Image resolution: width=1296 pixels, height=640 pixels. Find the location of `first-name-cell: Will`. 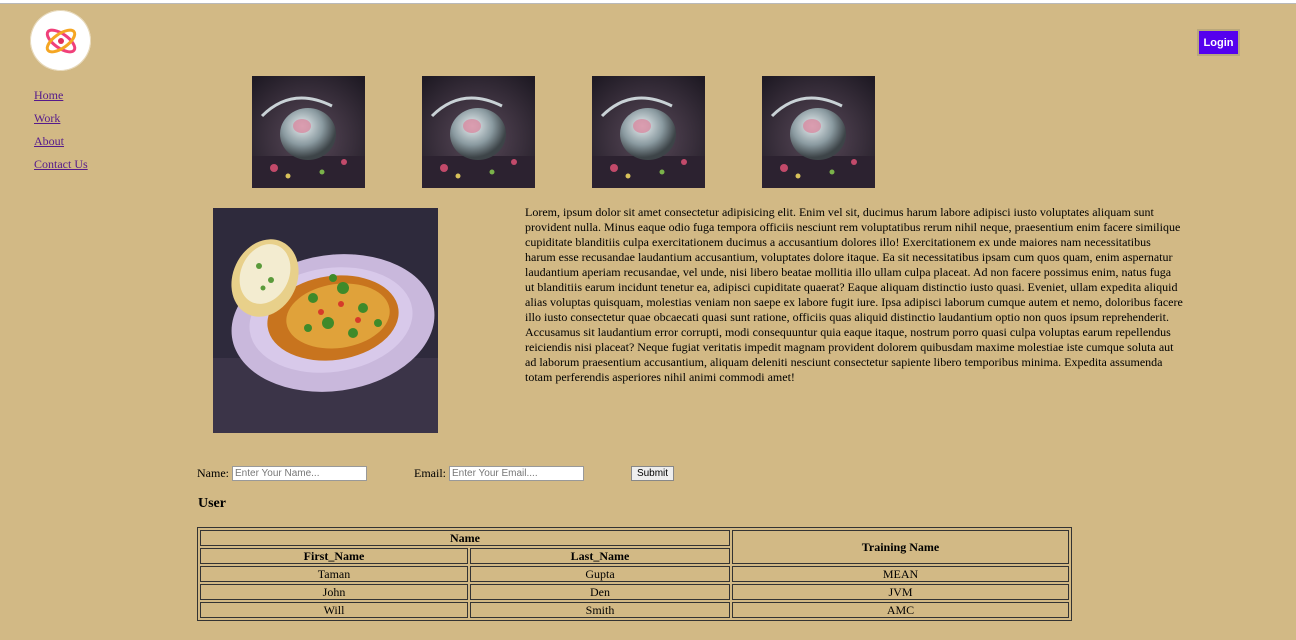

first-name-cell: Will is located at coordinates (334, 610).